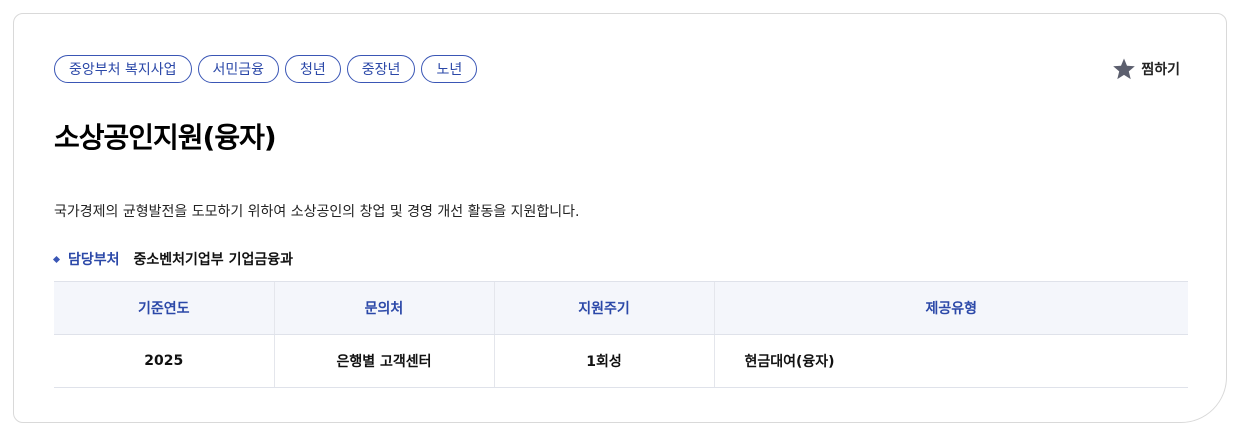 This screenshot has height=436, width=1242. Describe the element at coordinates (313, 69) in the screenshot. I see `tag-youth: 청년` at that location.